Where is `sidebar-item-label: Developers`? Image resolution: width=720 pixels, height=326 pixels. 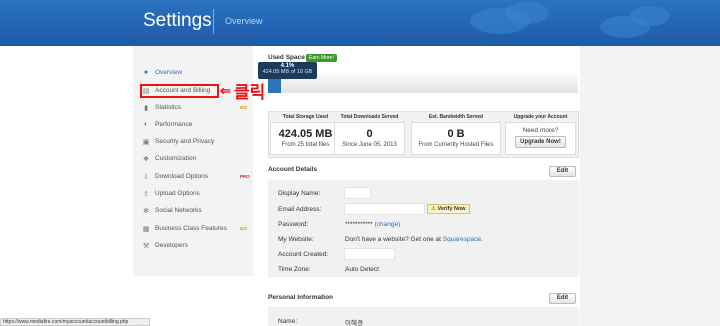 sidebar-item-label: Developers is located at coordinates (171, 245).